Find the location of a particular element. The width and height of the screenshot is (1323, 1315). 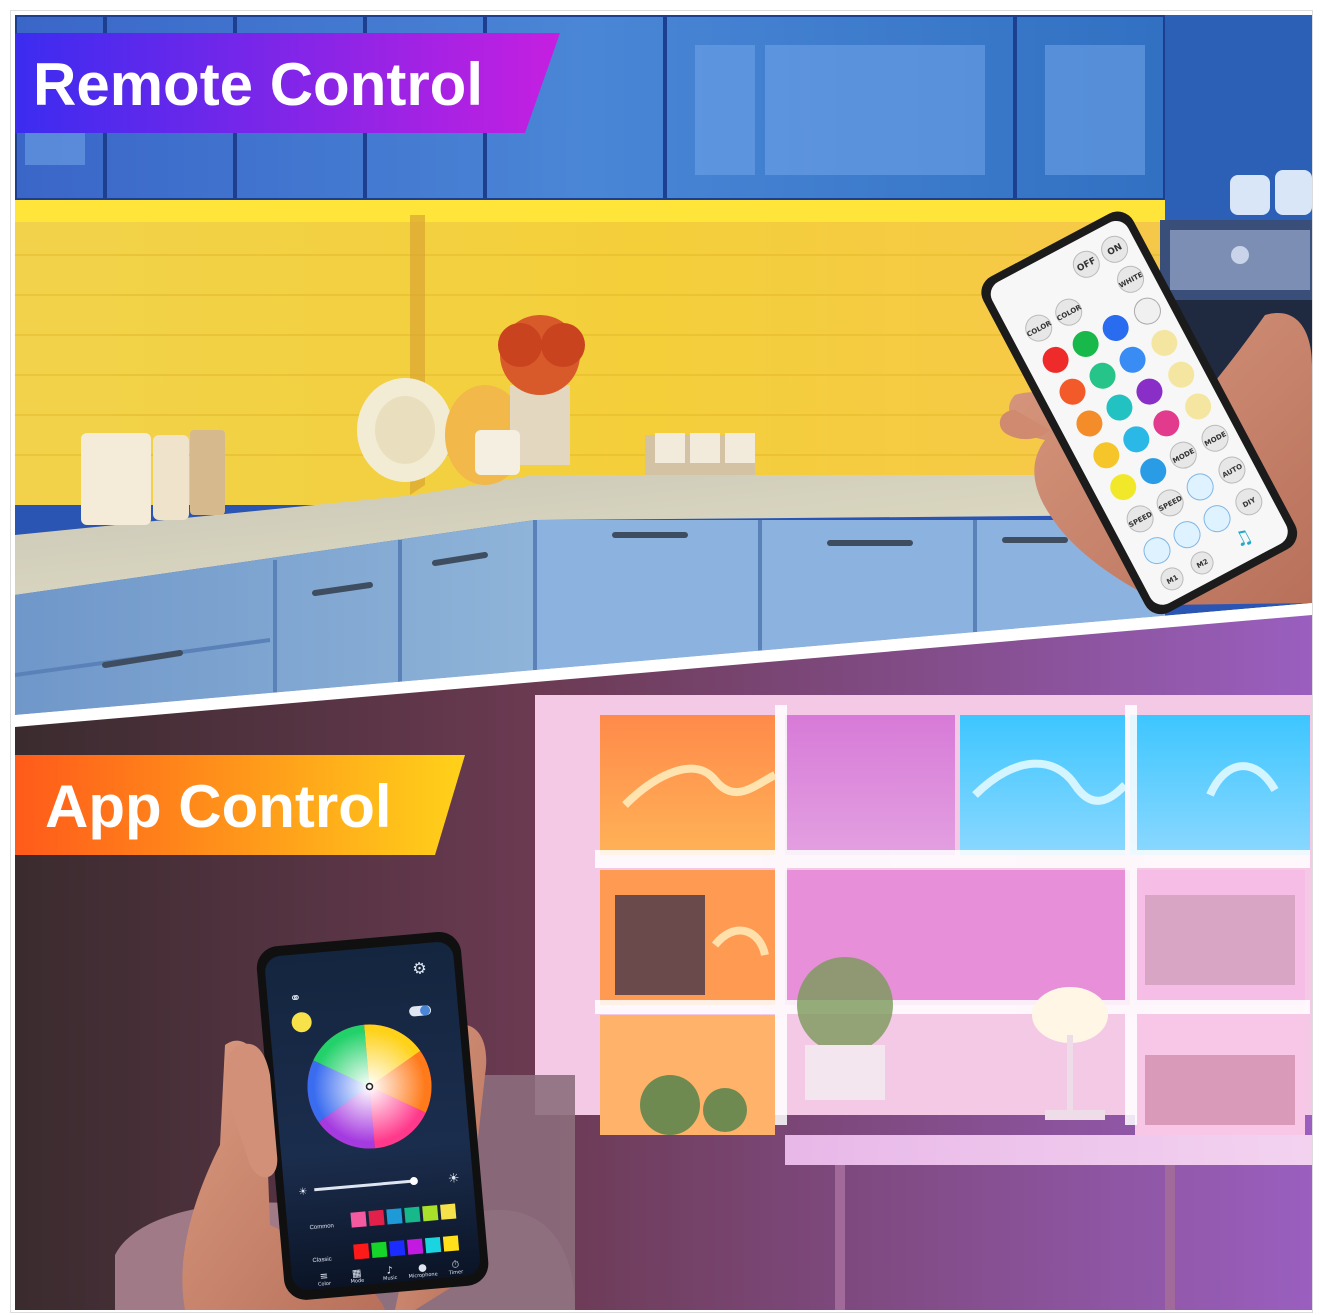

brightness-low-icon: ☀ is located at coordinates (303, 1192).